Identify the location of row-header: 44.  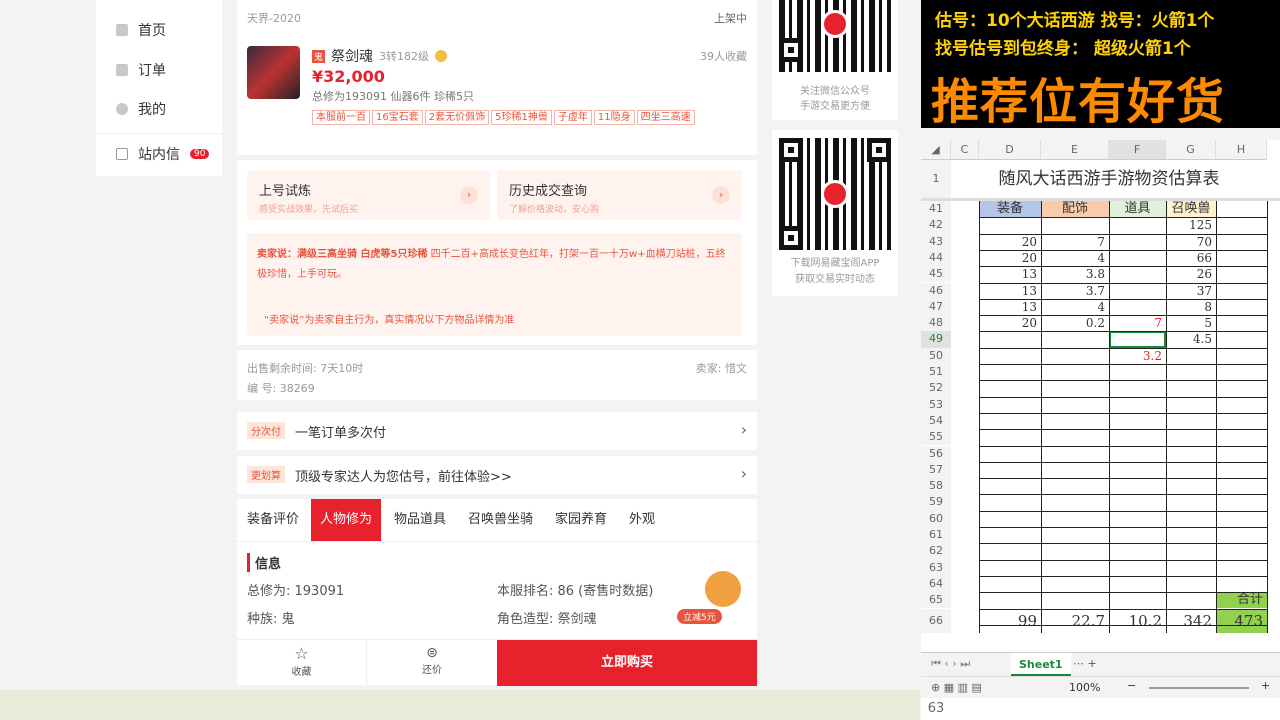
(936, 258).